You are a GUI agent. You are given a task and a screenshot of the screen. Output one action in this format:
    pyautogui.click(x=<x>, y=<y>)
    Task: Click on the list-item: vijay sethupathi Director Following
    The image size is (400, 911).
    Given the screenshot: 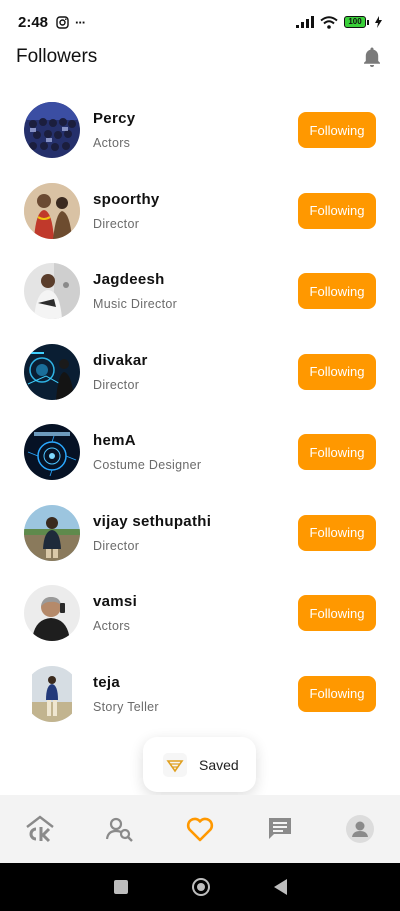 What is the action you would take?
    pyautogui.click(x=200, y=533)
    